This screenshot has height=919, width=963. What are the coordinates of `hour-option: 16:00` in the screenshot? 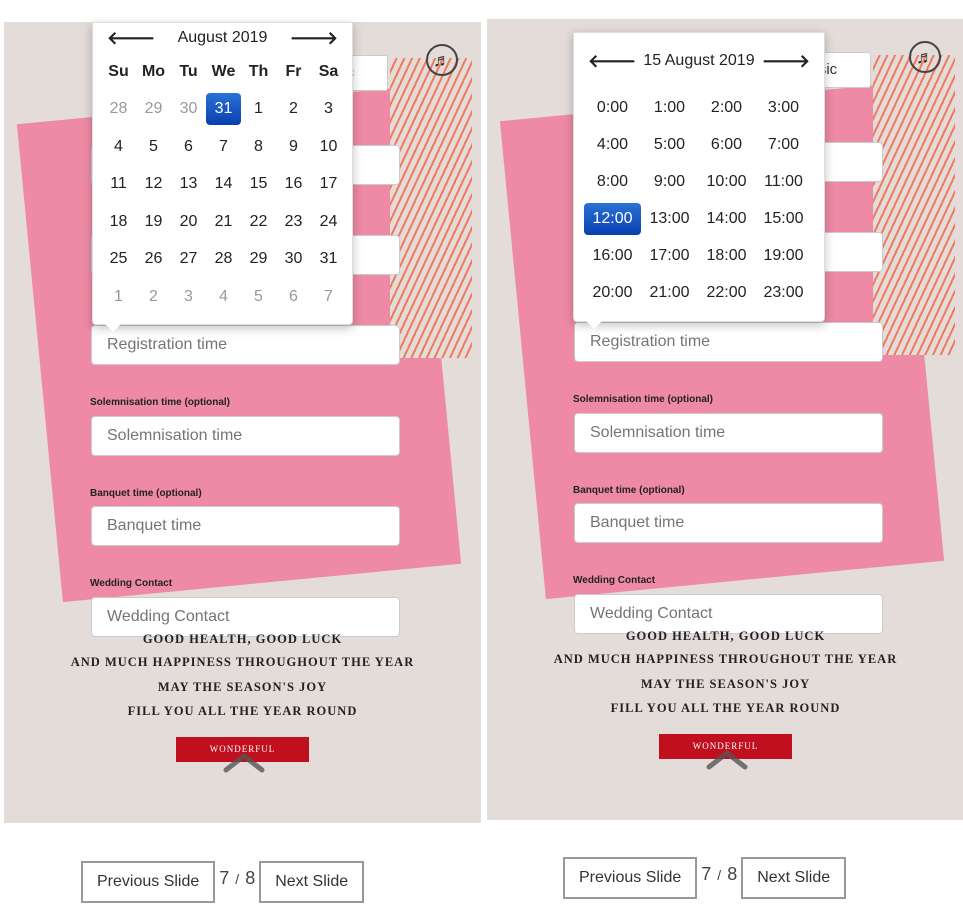 It's located at (612, 256).